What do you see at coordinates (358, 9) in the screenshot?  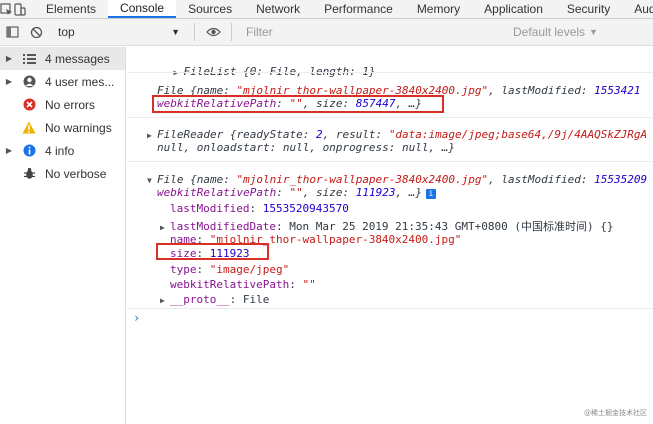 I see `tab-performance: Performance` at bounding box center [358, 9].